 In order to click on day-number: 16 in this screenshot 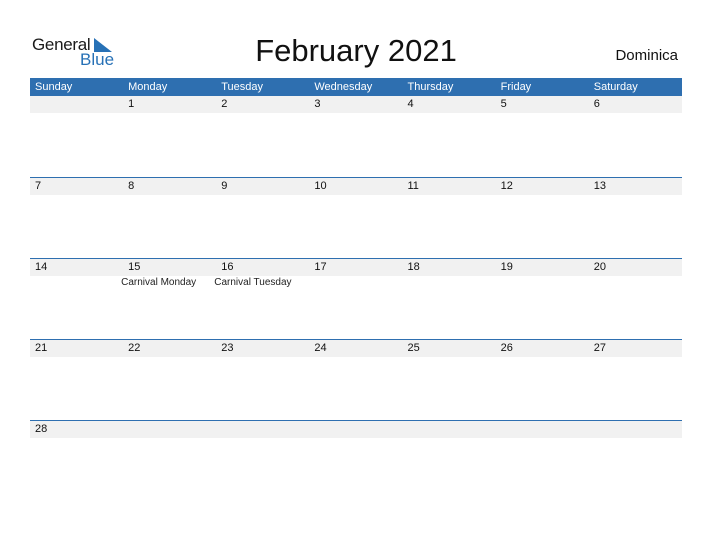, I will do `click(227, 267)`.